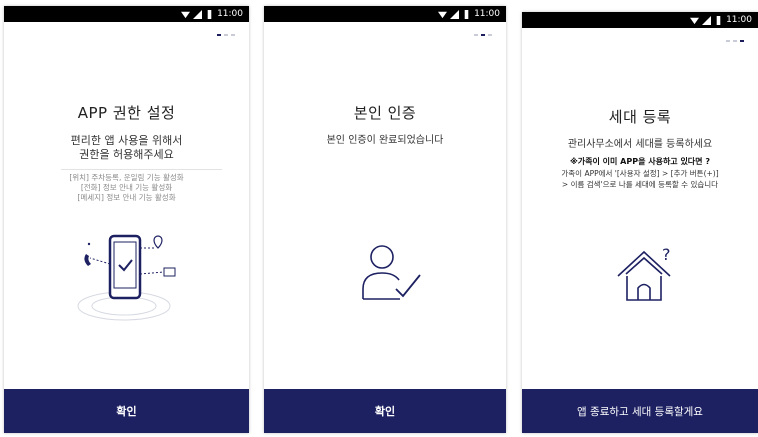 The image size is (758, 437). Describe the element at coordinates (126, 140) in the screenshot. I see `subtitle-line-1: 편리한 앱 사용을 위해서` at that location.